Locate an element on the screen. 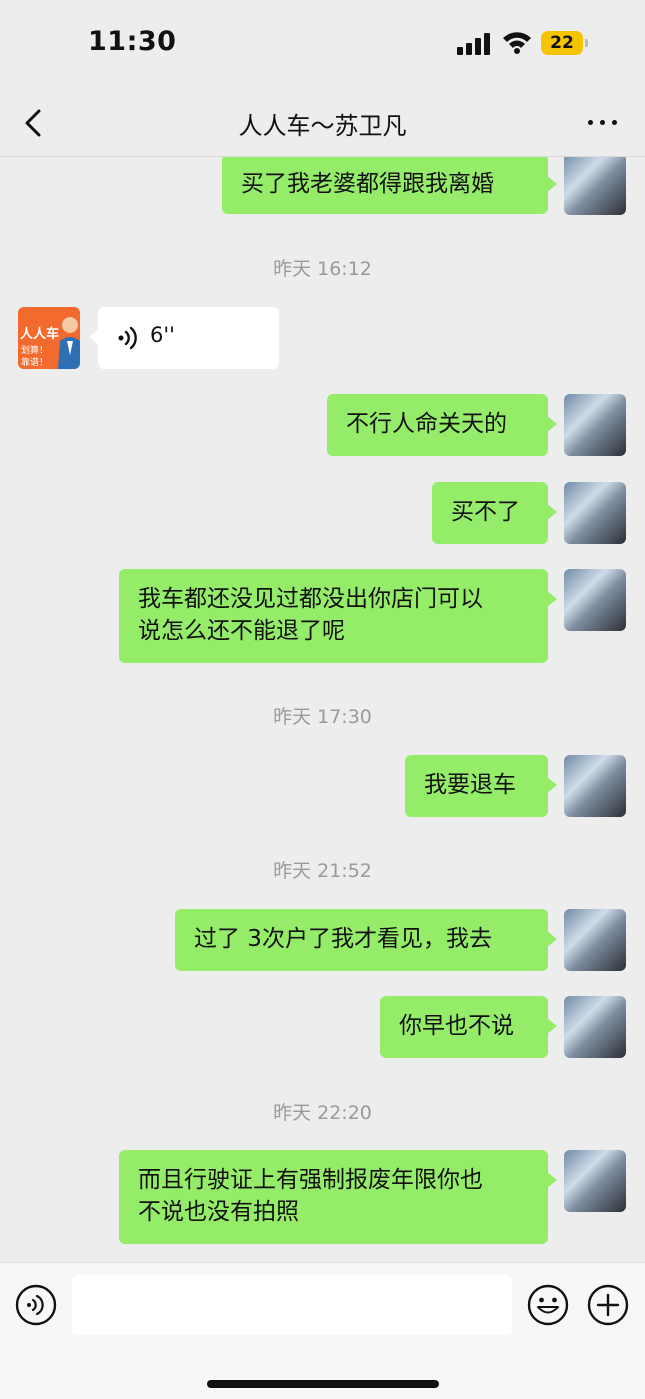 The height and width of the screenshot is (1399, 645). contact-avatar: 人人车 划算！ 靠谱！ is located at coordinates (49, 338).